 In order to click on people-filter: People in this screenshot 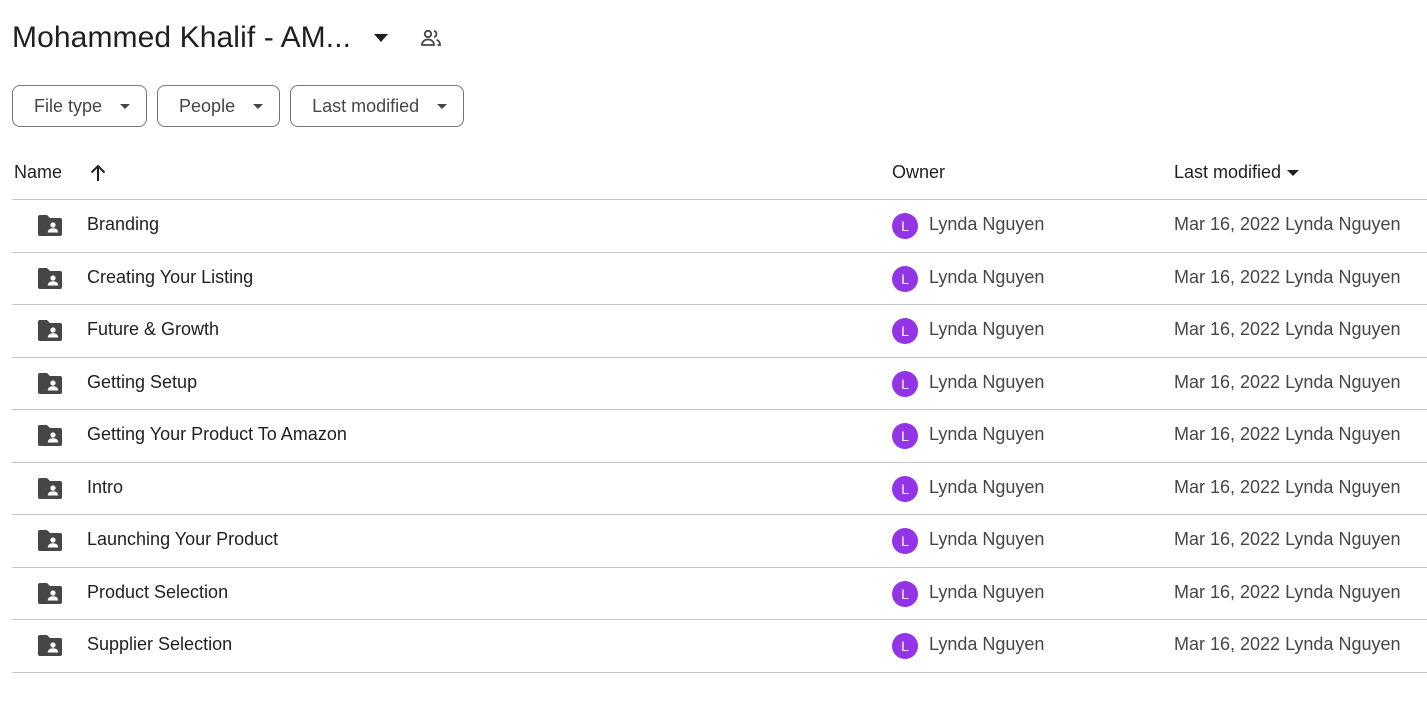, I will do `click(219, 106)`.